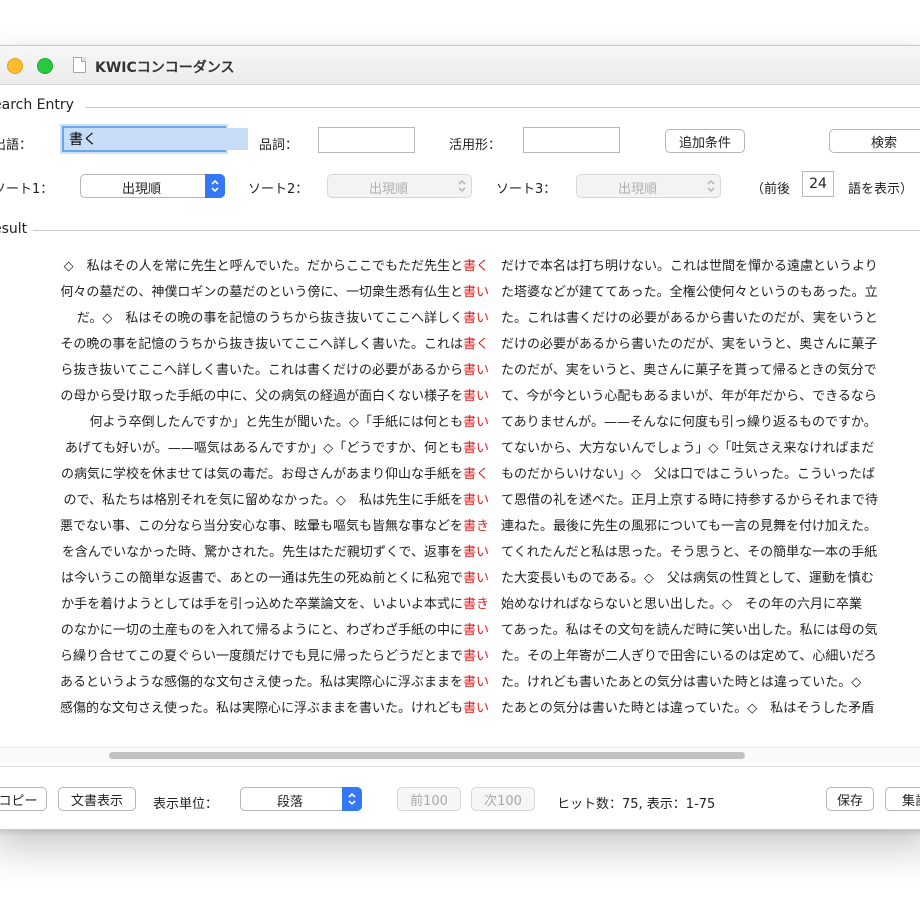 Image resolution: width=920 pixels, height=920 pixels. What do you see at coordinates (261, 396) in the screenshot?
I see `left-context: の母から受け取った手紙の中に、父の病気の経過が面白くない様子を` at bounding box center [261, 396].